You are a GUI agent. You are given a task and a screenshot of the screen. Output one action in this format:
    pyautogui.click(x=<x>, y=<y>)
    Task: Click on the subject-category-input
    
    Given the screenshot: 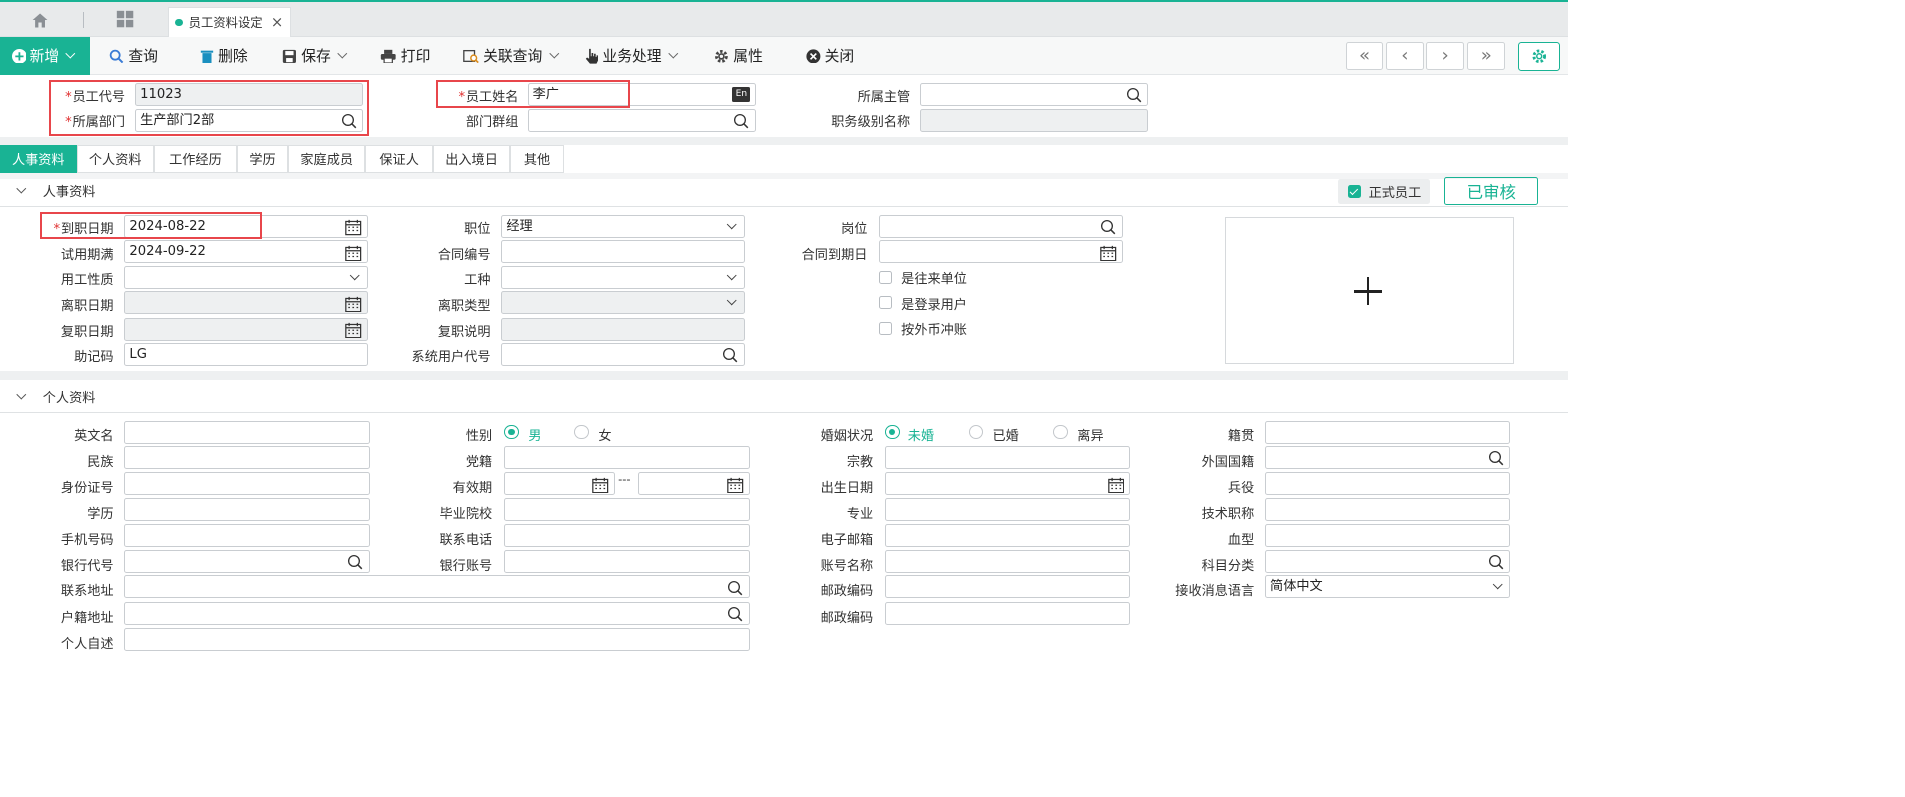 What is the action you would take?
    pyautogui.click(x=1387, y=561)
    